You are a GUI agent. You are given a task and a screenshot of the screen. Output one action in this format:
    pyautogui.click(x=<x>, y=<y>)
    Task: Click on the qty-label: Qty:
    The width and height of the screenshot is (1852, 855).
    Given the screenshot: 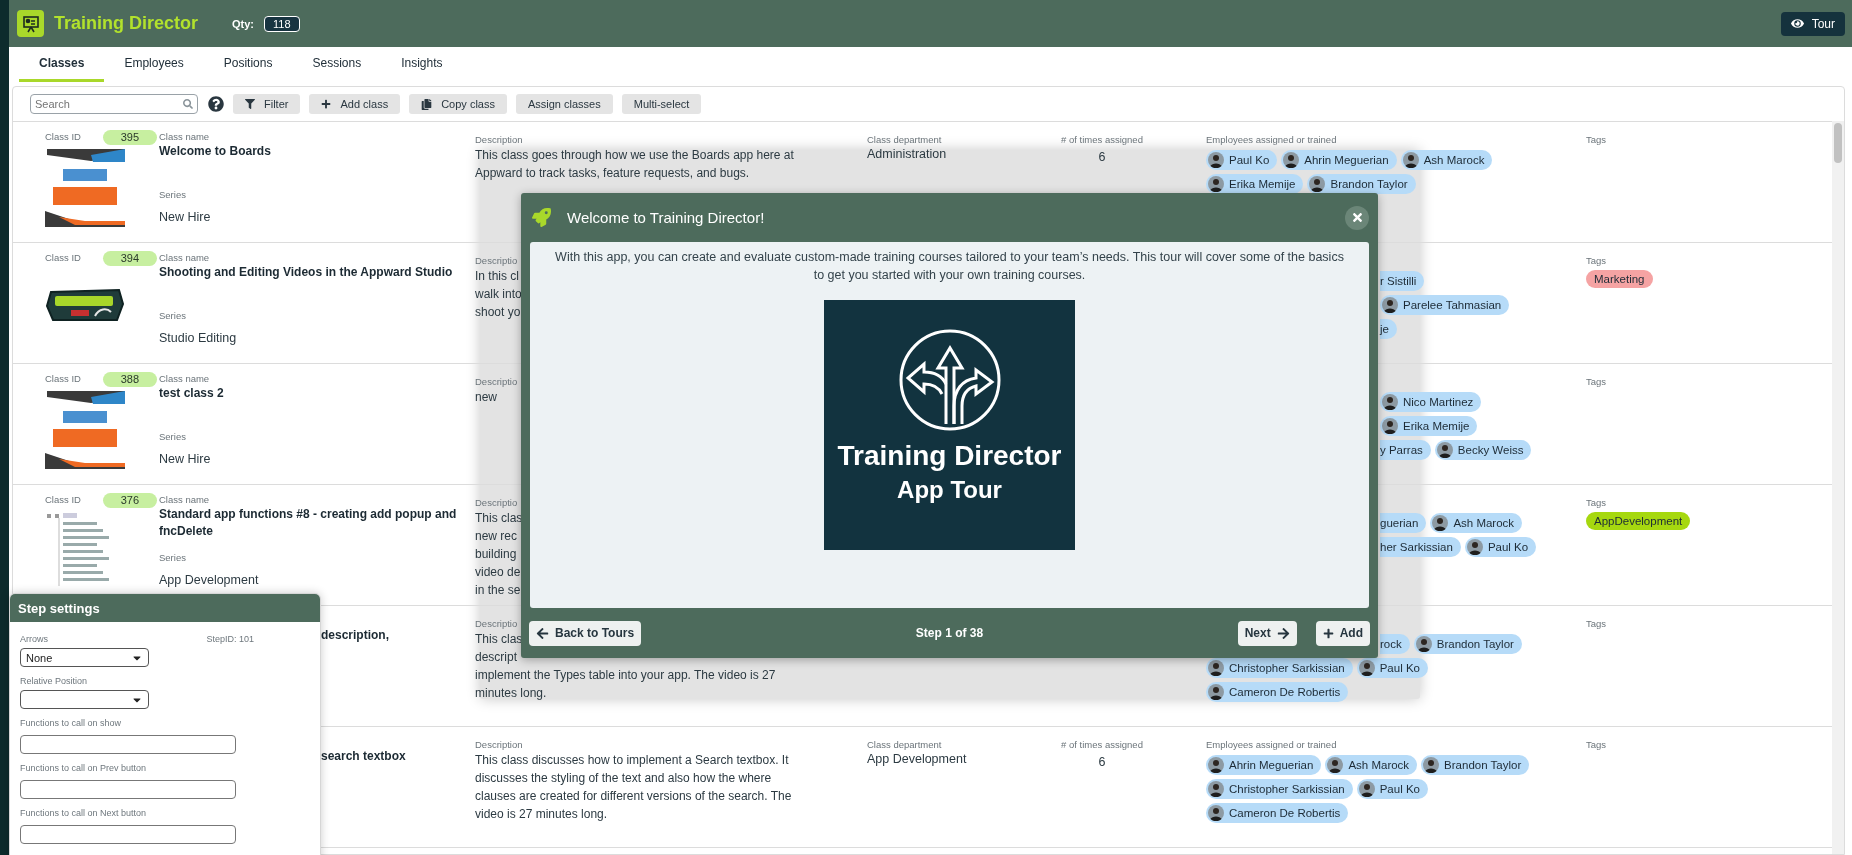 What is the action you would take?
    pyautogui.click(x=243, y=23)
    